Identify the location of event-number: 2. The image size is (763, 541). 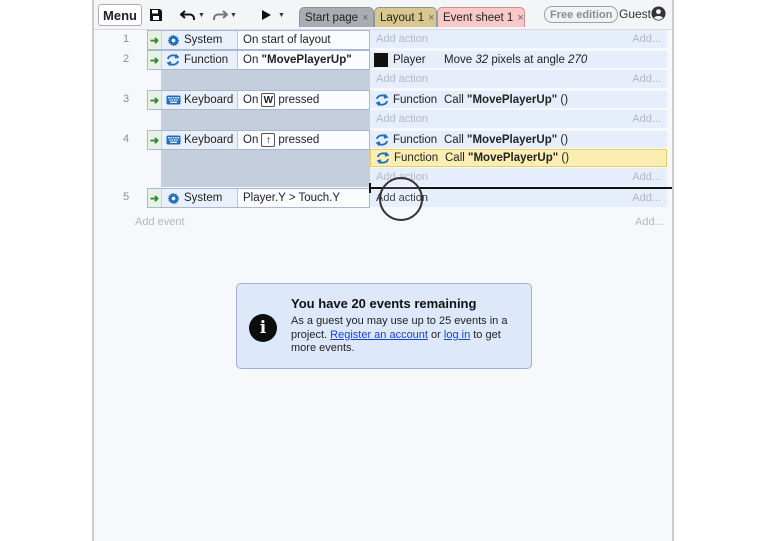
(126, 59).